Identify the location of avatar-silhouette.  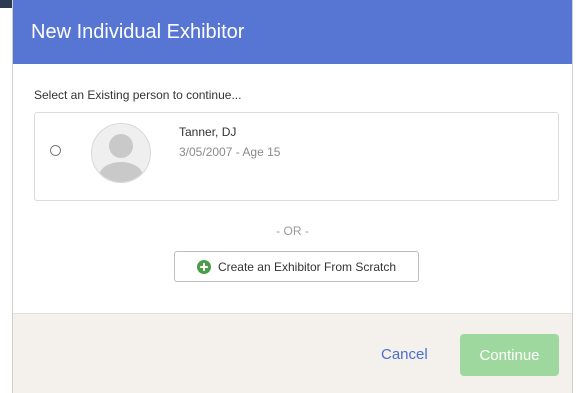
(121, 153).